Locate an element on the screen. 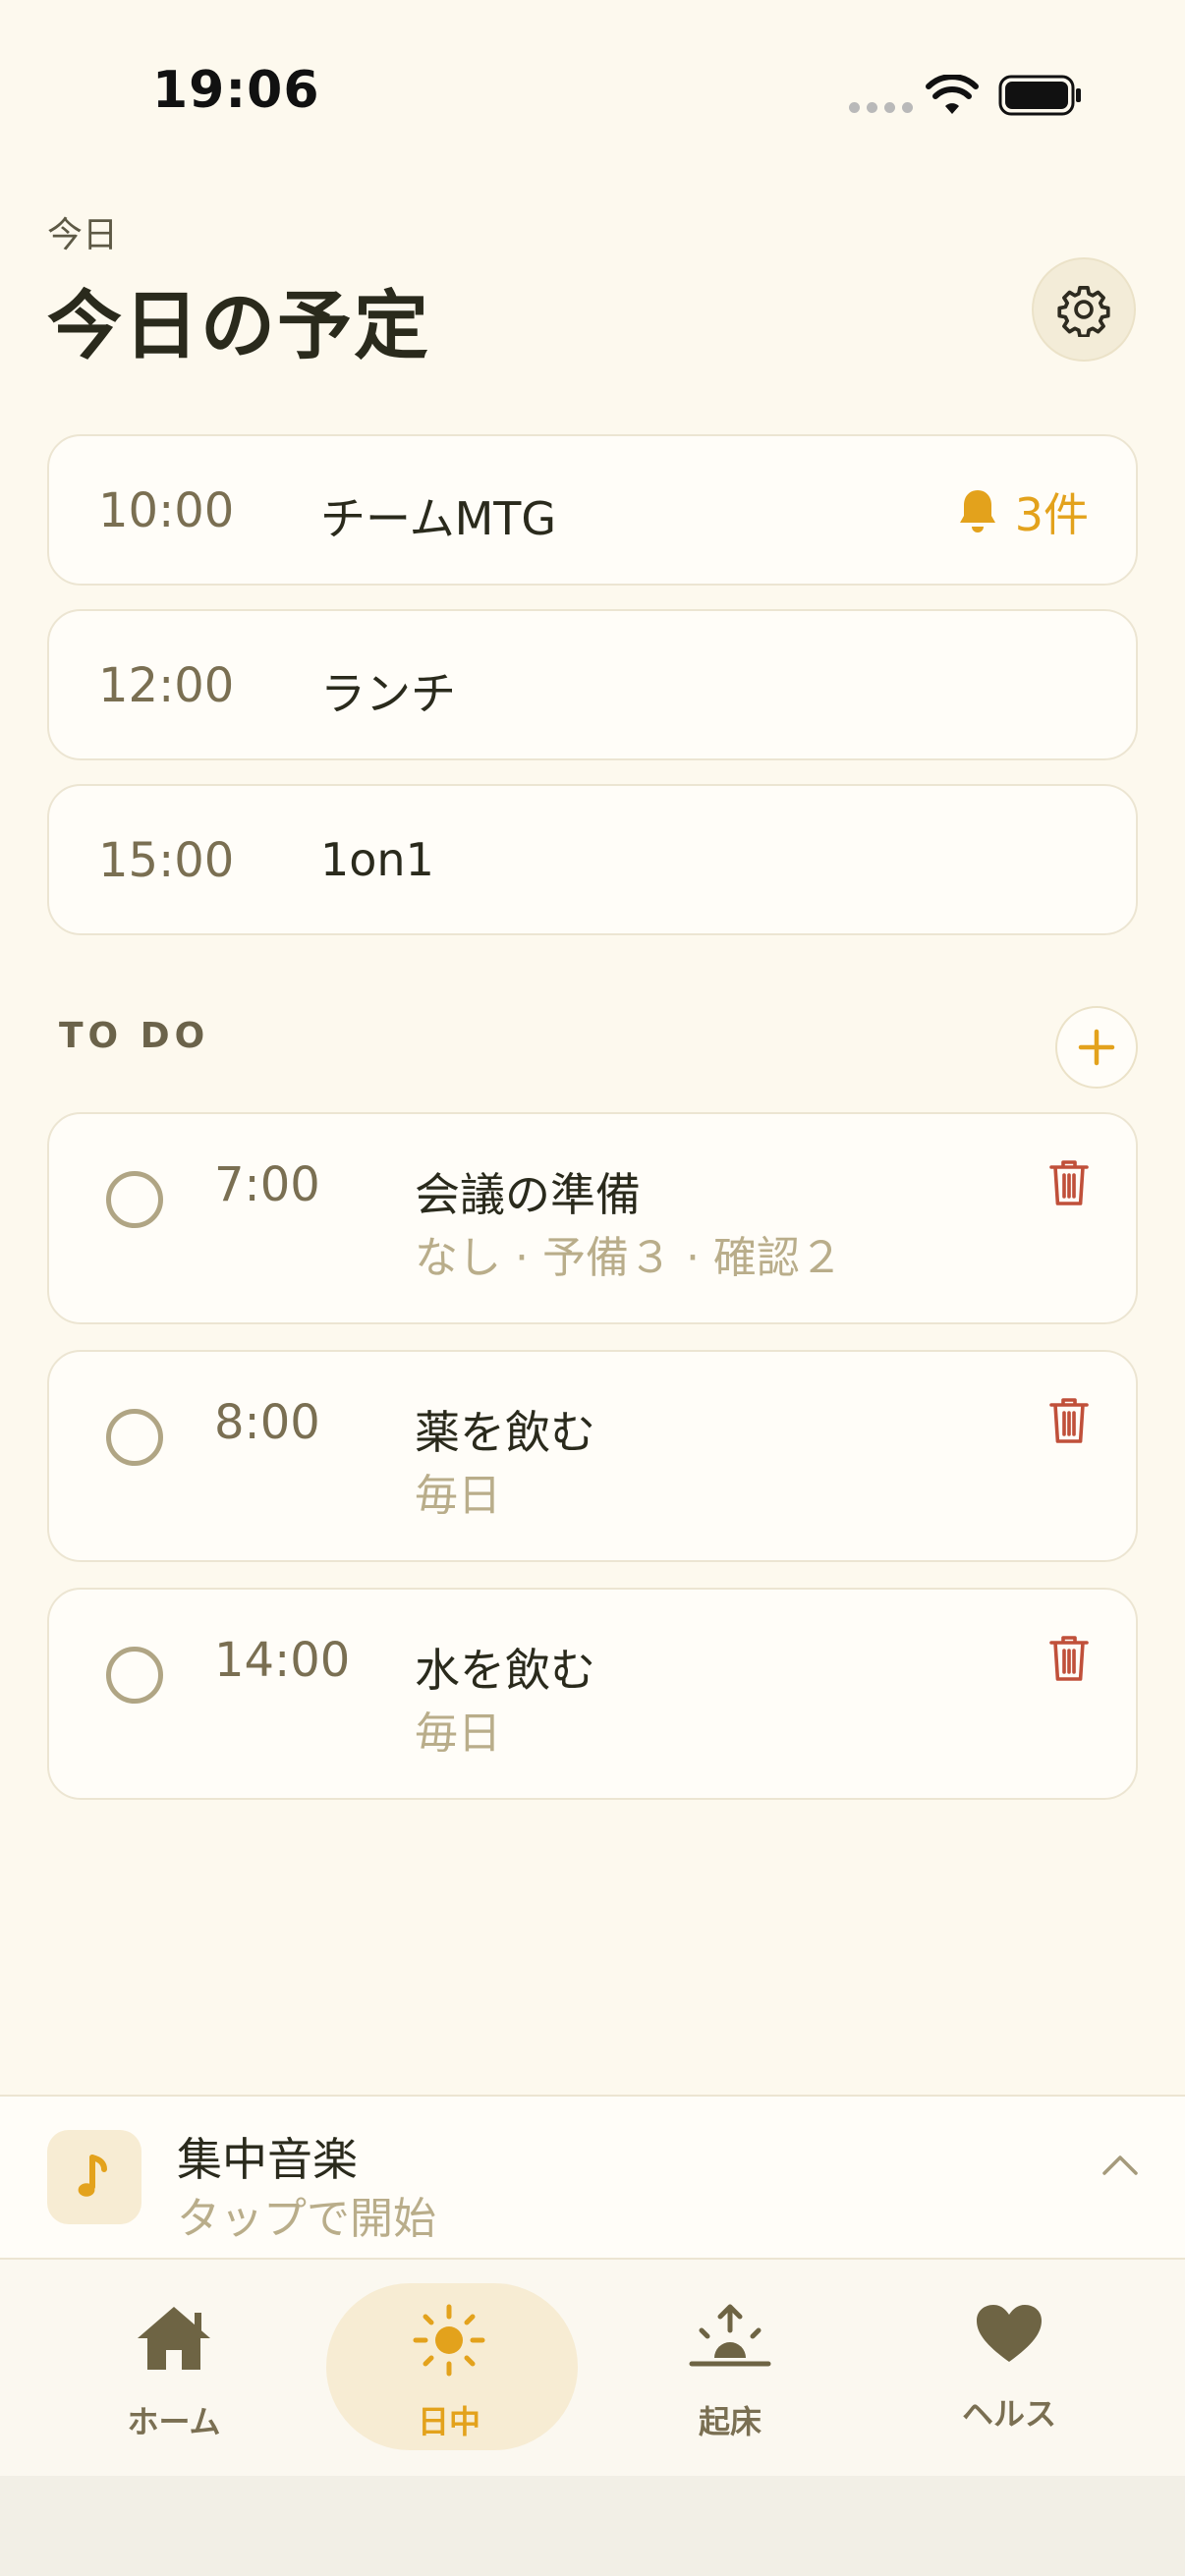 This screenshot has height=2576, width=1185. tab-daytime: 日中 is located at coordinates (452, 2355).